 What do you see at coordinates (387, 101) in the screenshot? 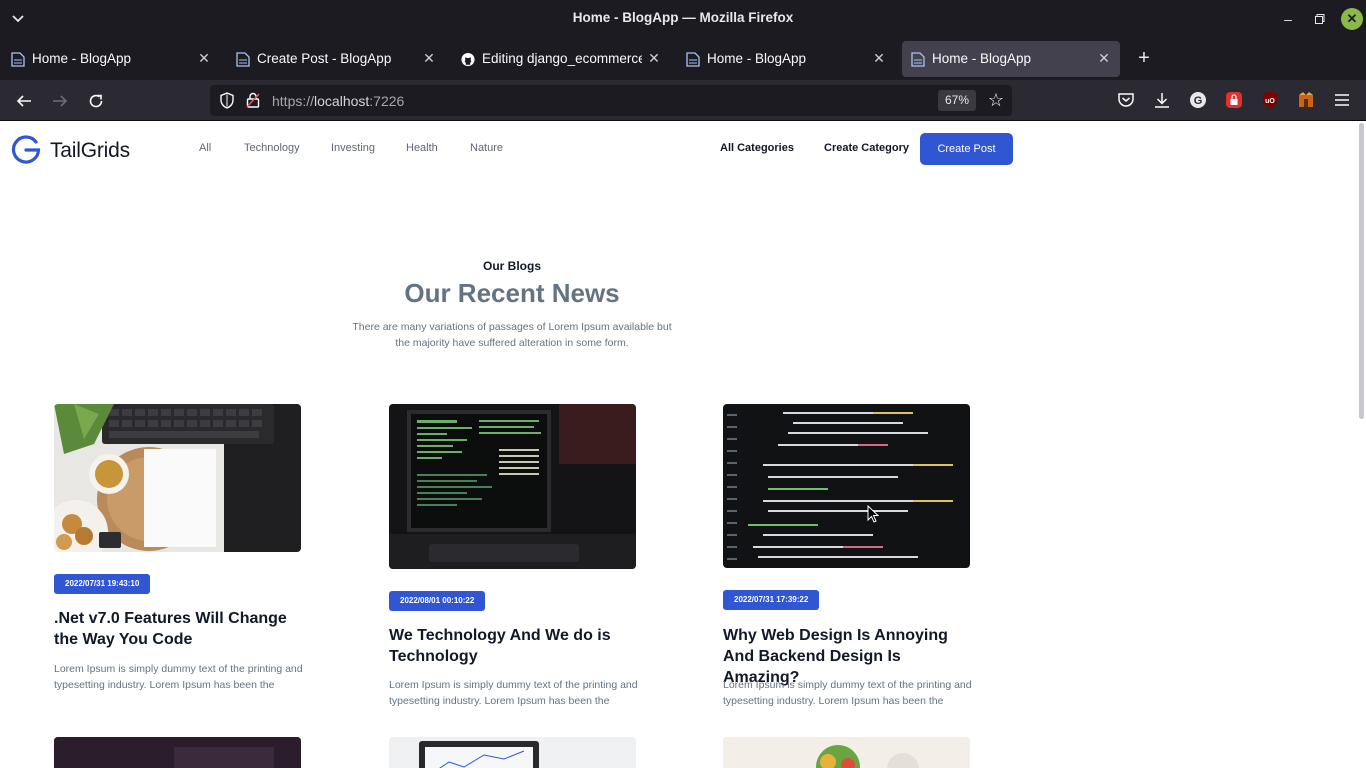
I see `url-port: :7226` at bounding box center [387, 101].